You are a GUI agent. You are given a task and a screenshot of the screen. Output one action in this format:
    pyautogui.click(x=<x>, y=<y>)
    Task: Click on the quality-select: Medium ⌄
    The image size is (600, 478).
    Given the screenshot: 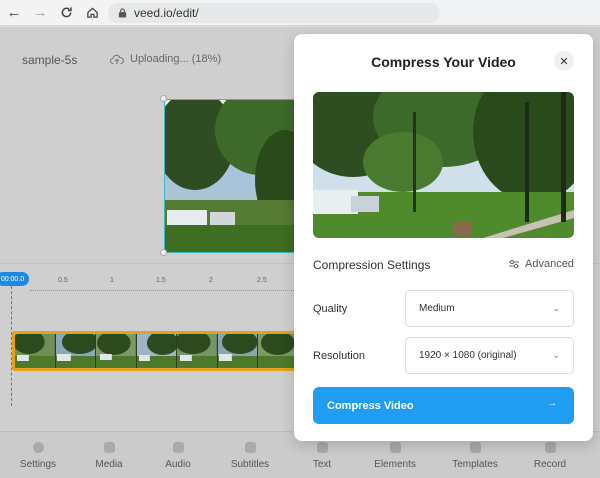 What is the action you would take?
    pyautogui.click(x=489, y=308)
    